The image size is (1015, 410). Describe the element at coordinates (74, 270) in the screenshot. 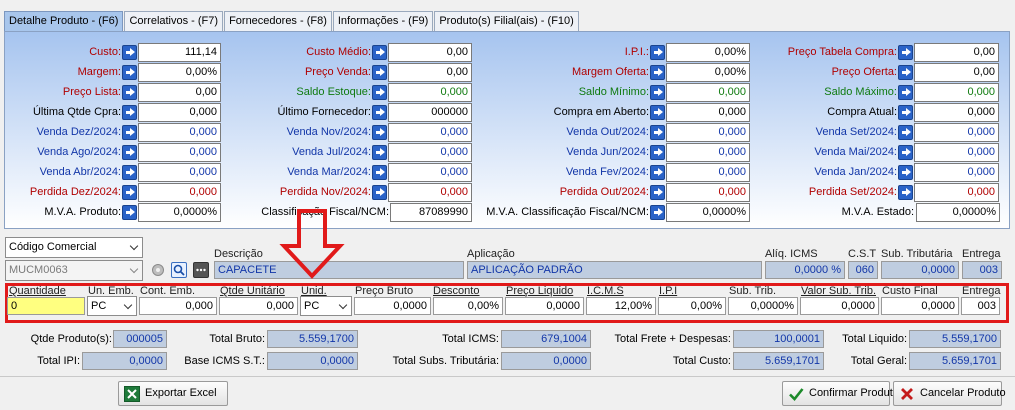

I see `product-code-select: MUCM0063` at that location.